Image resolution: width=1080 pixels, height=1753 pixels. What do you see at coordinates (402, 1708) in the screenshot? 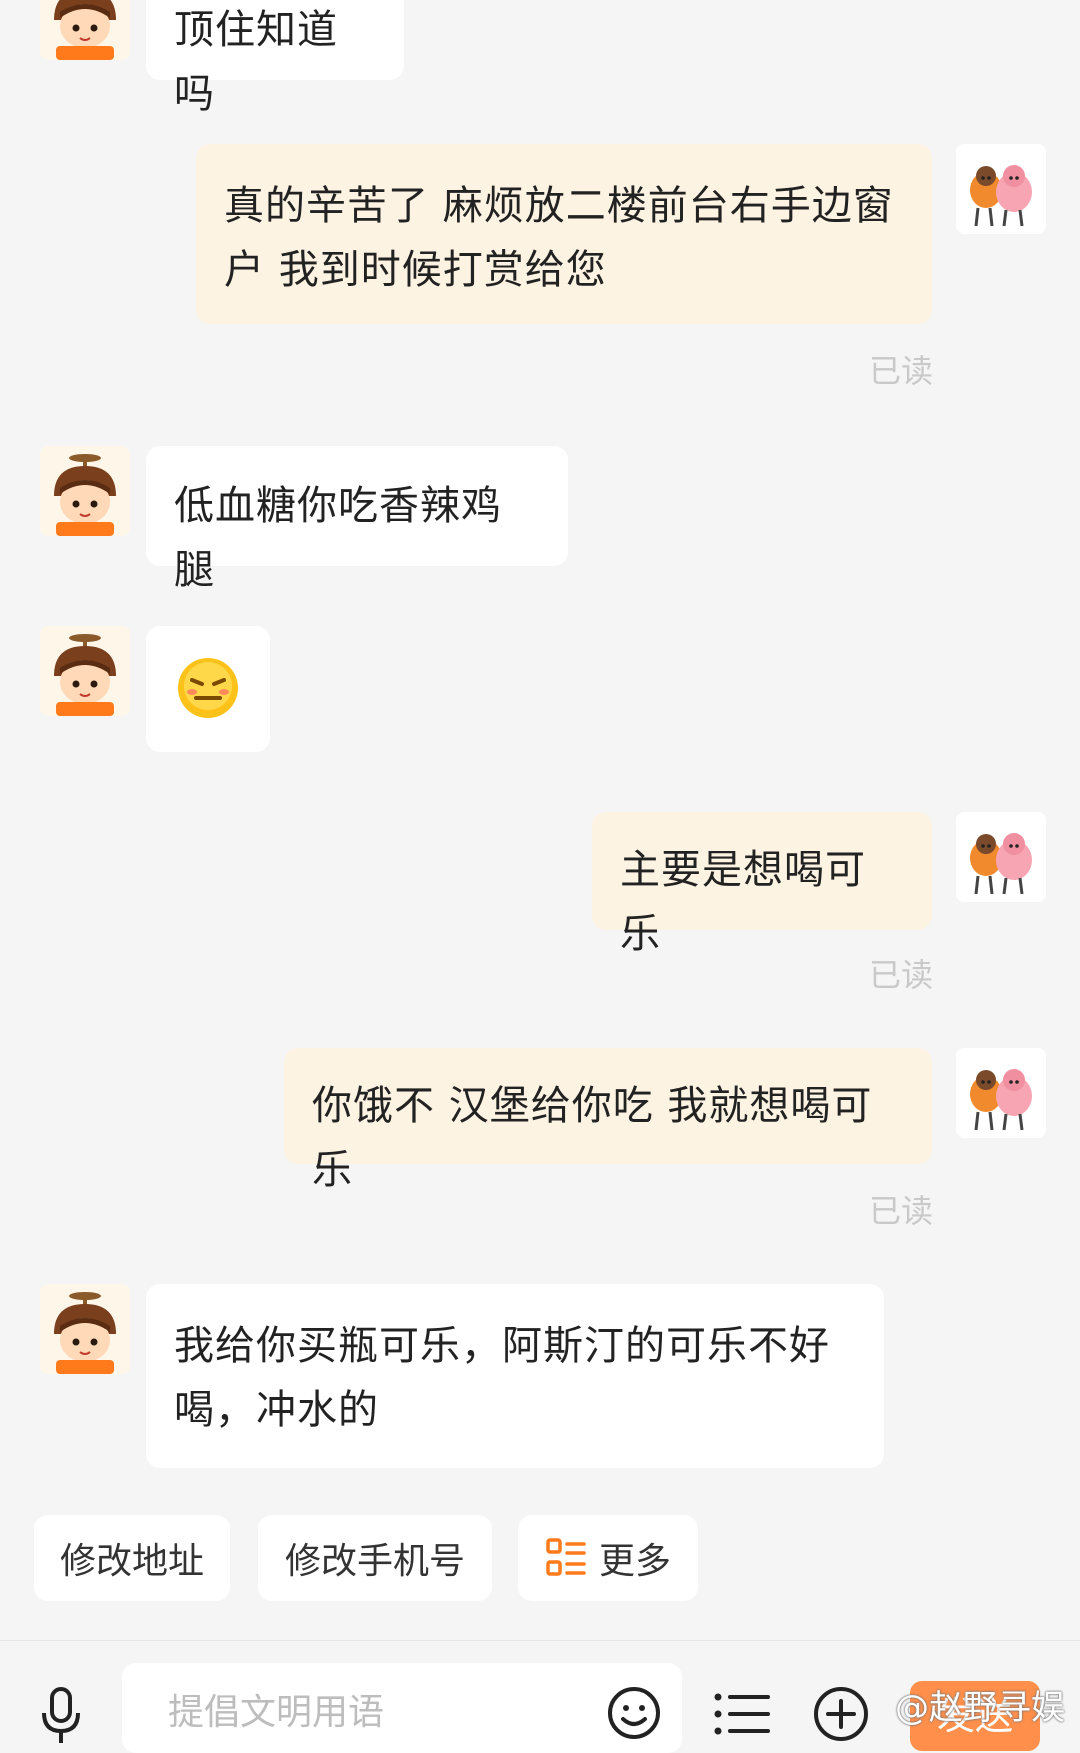
I see `message-input: 提倡文明用语` at bounding box center [402, 1708].